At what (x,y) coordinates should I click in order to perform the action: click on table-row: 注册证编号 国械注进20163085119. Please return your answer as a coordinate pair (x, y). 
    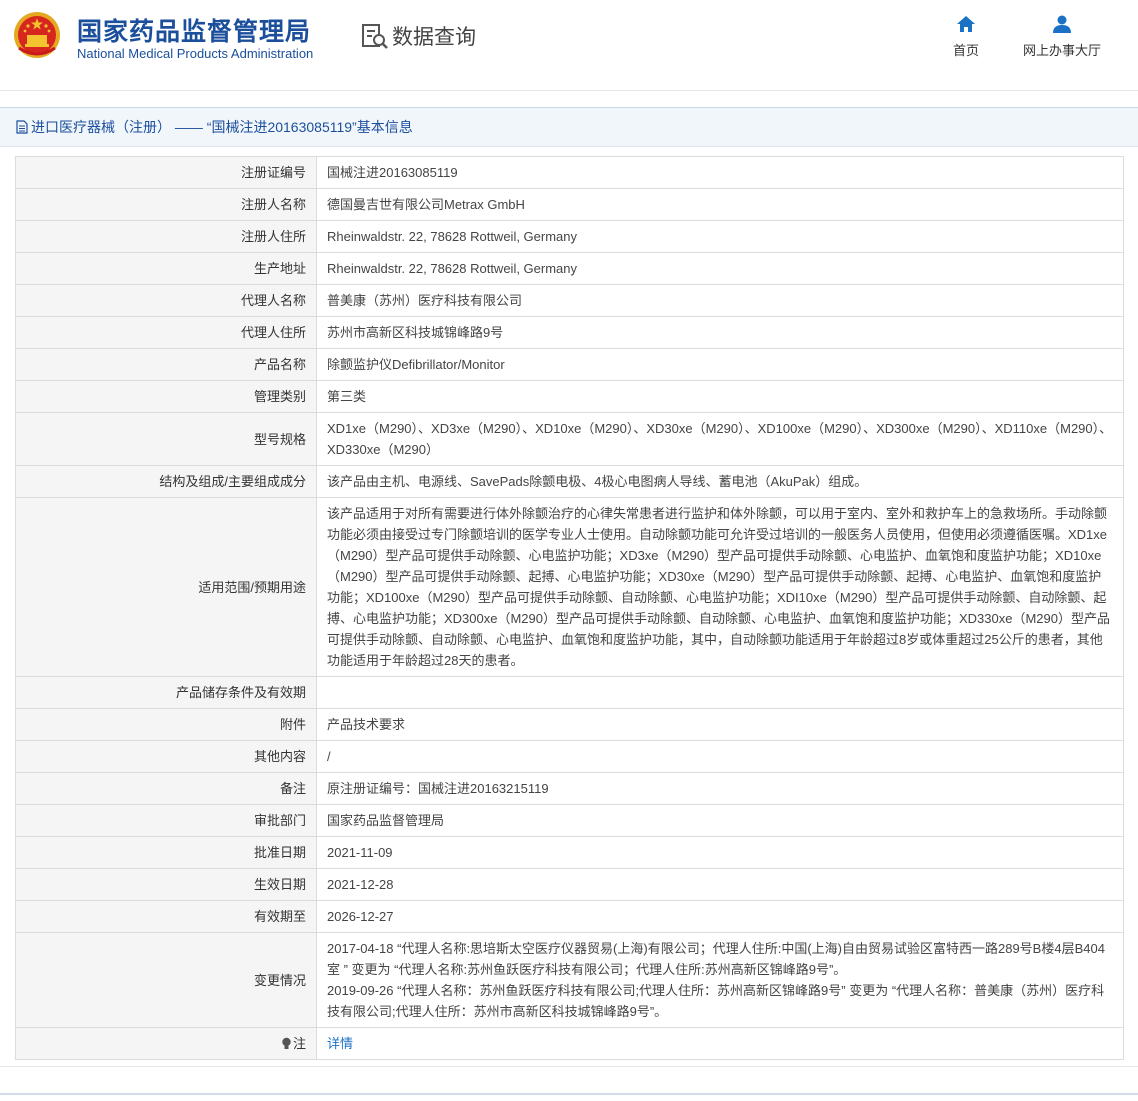
    Looking at the image, I should click on (569, 172).